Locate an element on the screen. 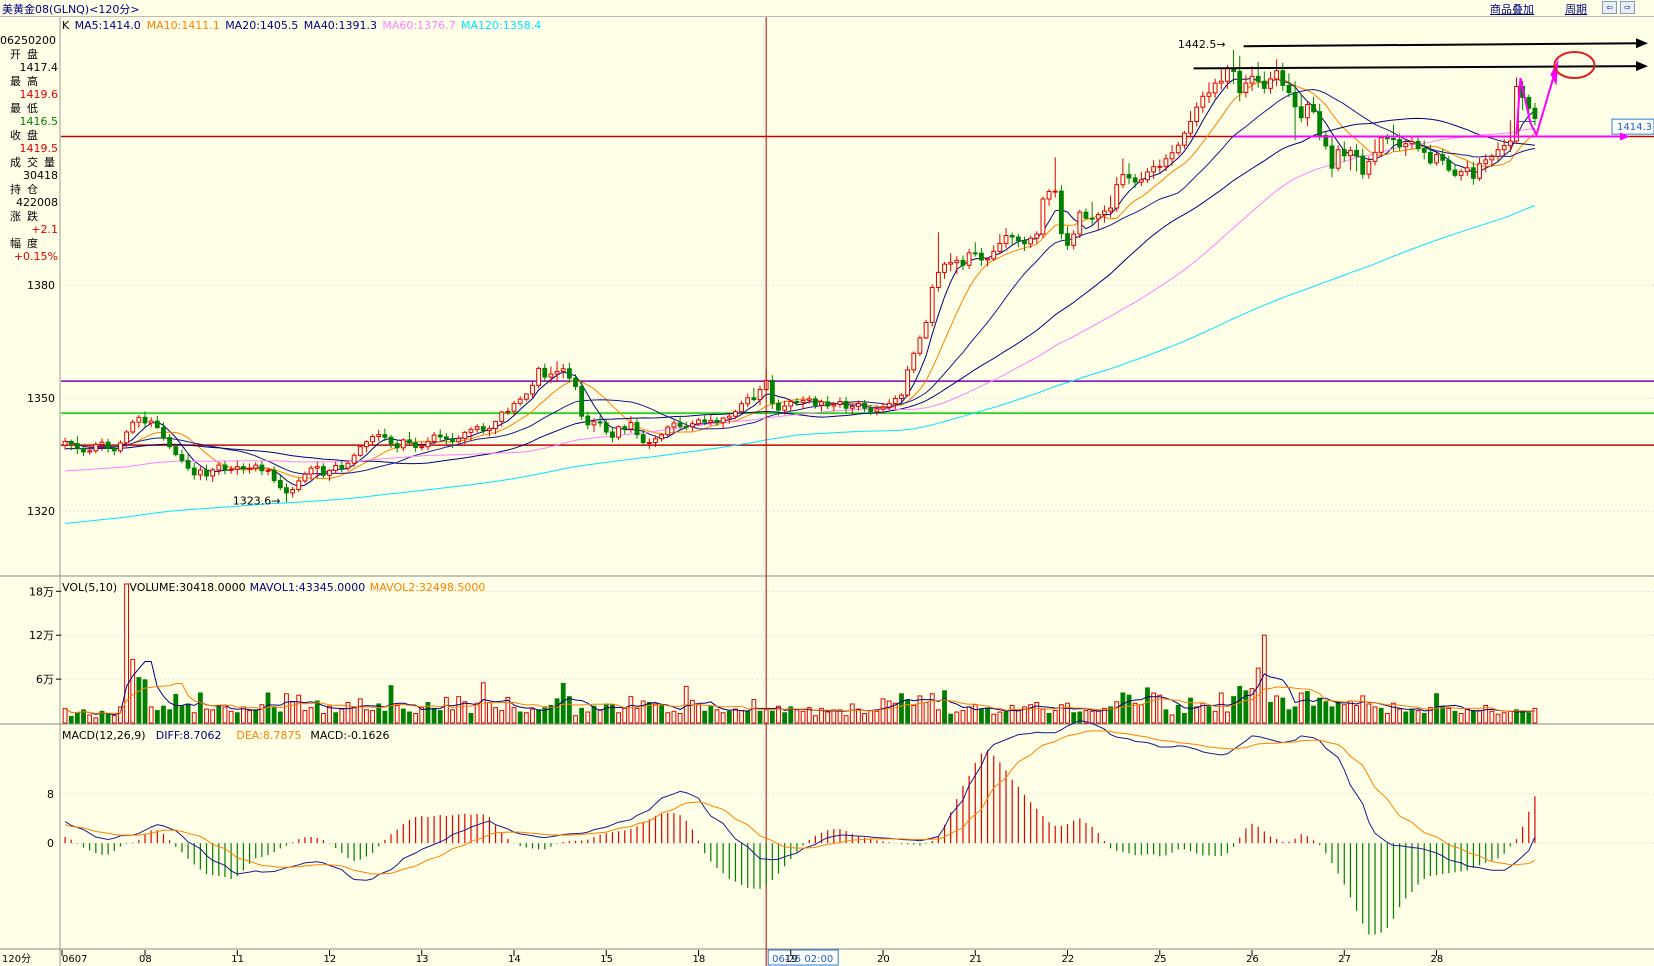 The width and height of the screenshot is (1654, 966). volume-tick-label: 18万 is located at coordinates (41, 591).